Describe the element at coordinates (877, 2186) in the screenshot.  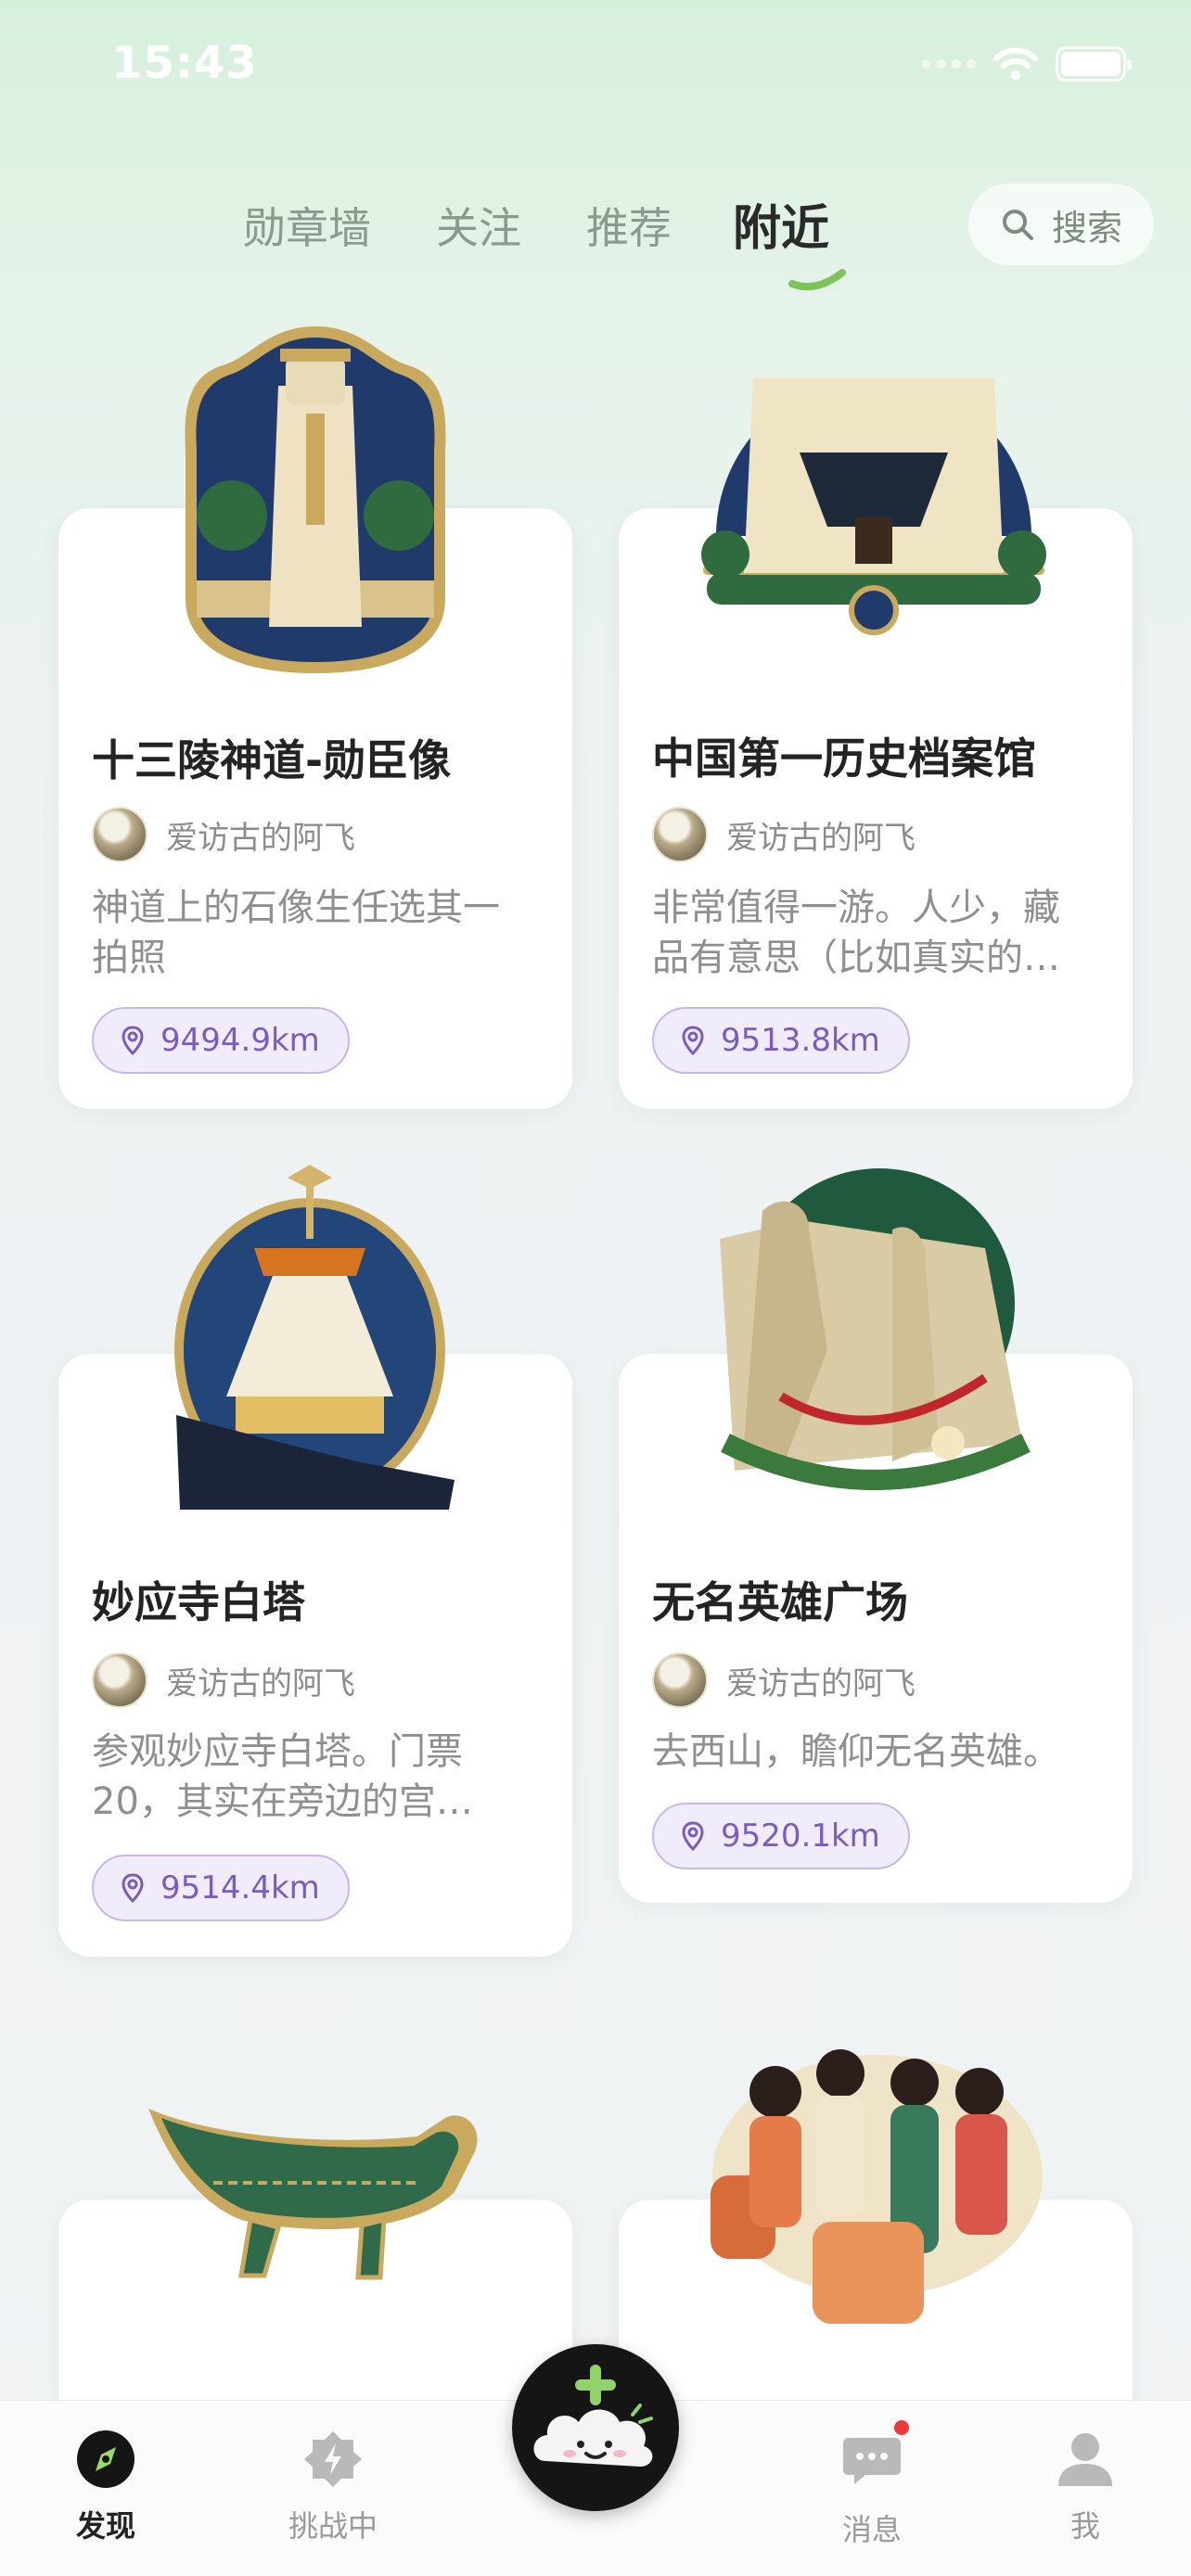
I see `musicians-badge-icon` at that location.